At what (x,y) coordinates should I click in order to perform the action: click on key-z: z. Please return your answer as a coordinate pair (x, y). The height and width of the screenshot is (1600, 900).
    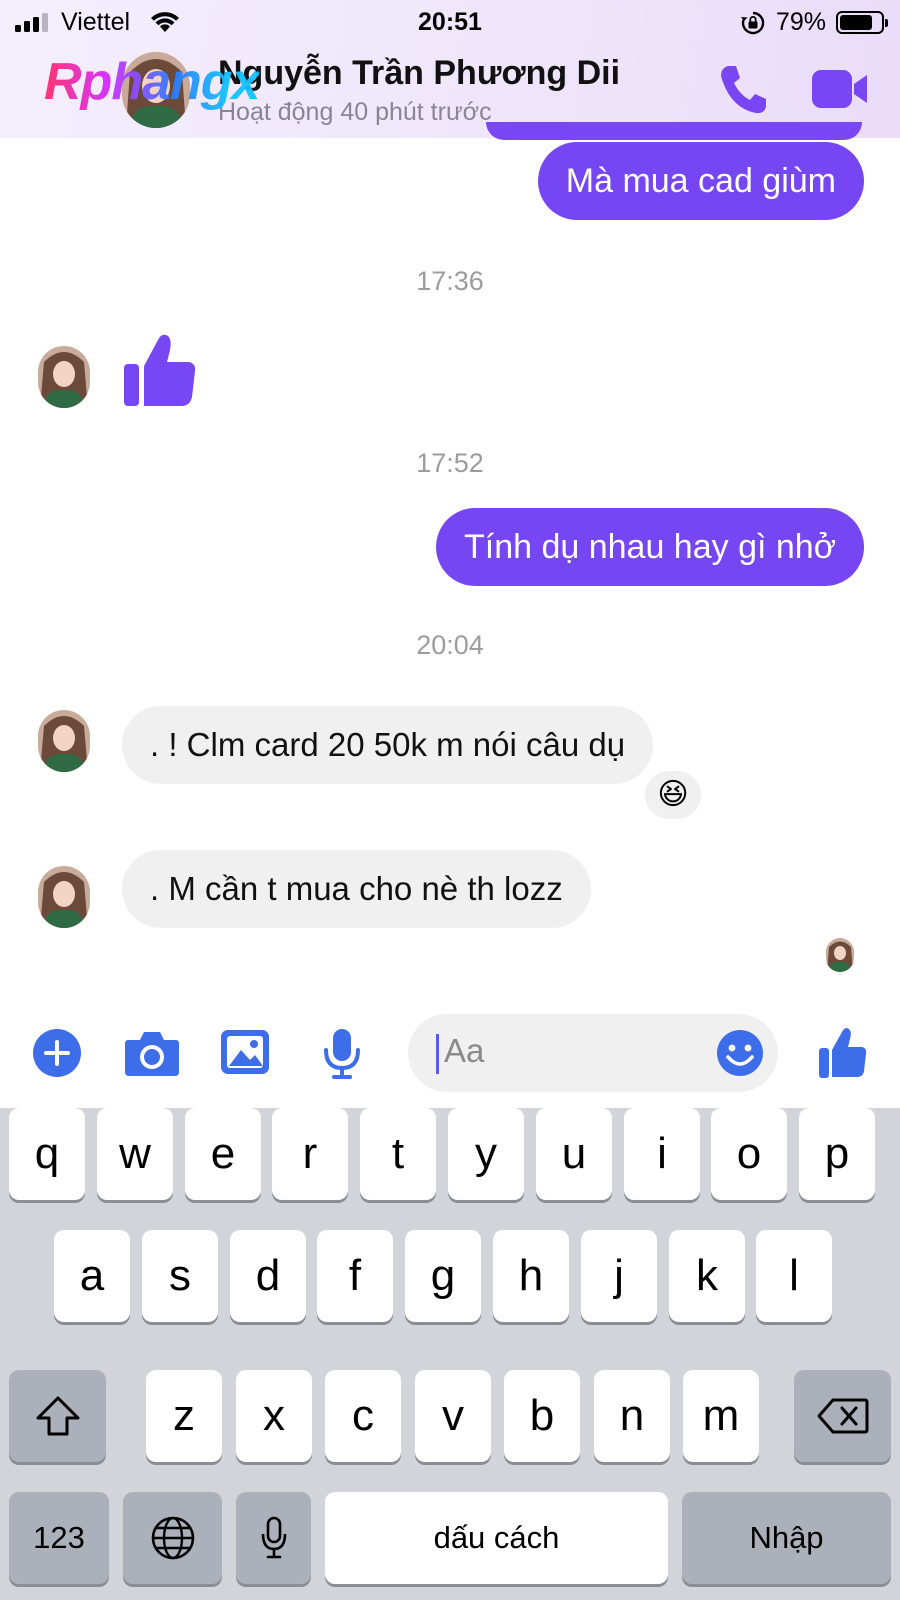
    Looking at the image, I should click on (184, 1416).